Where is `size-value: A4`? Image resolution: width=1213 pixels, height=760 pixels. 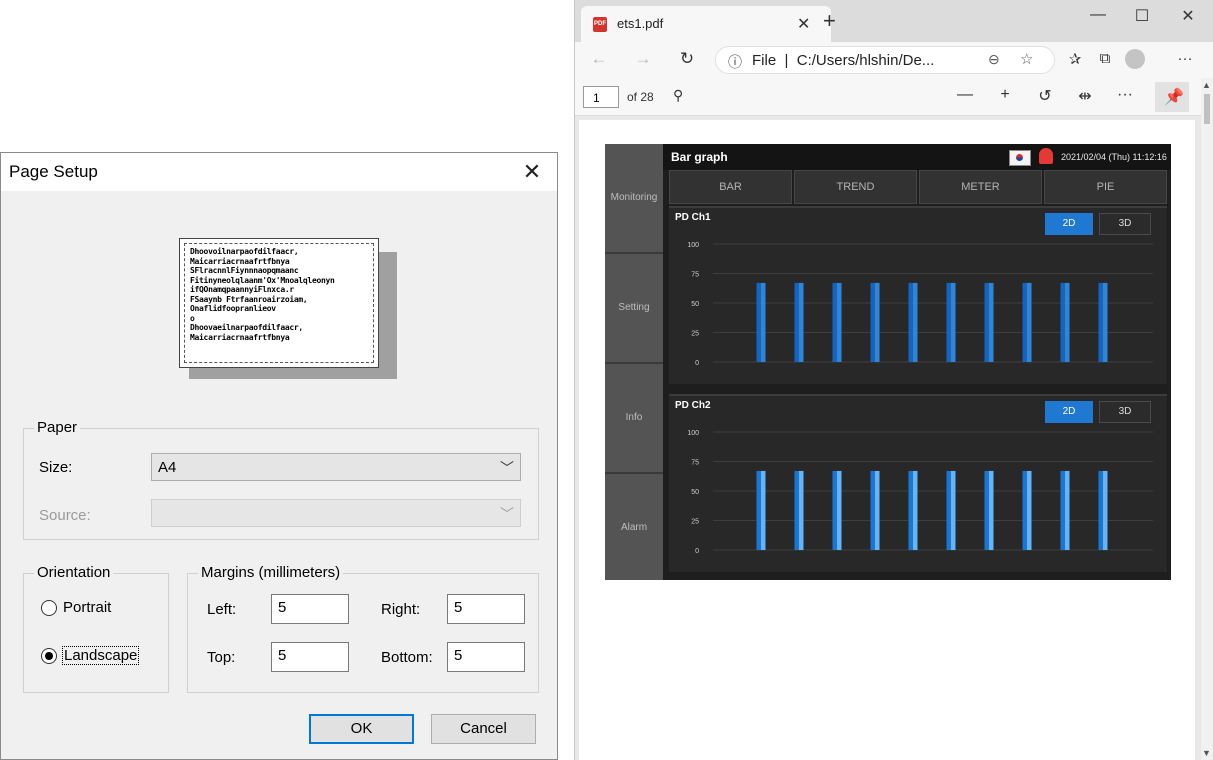
size-value: A4 is located at coordinates (167, 467).